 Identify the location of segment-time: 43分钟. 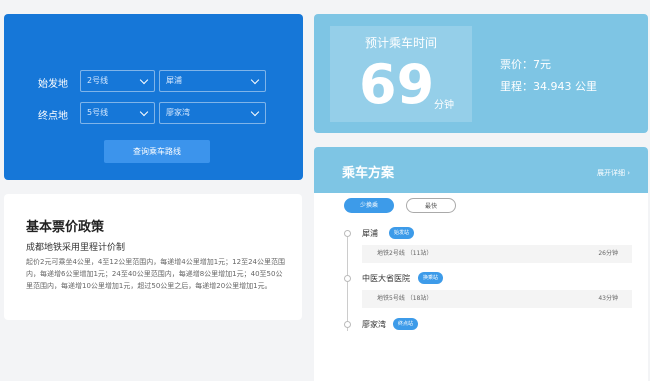
(608, 298).